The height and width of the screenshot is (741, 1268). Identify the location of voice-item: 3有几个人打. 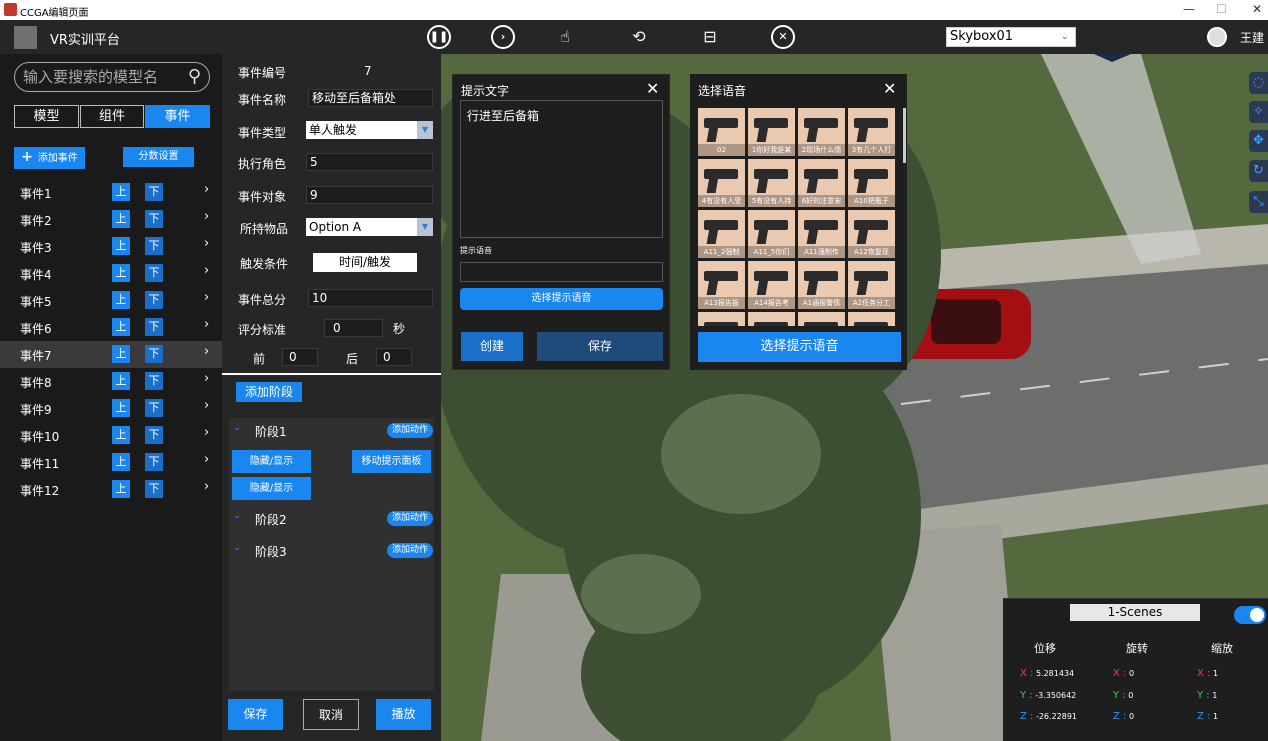
(871, 132).